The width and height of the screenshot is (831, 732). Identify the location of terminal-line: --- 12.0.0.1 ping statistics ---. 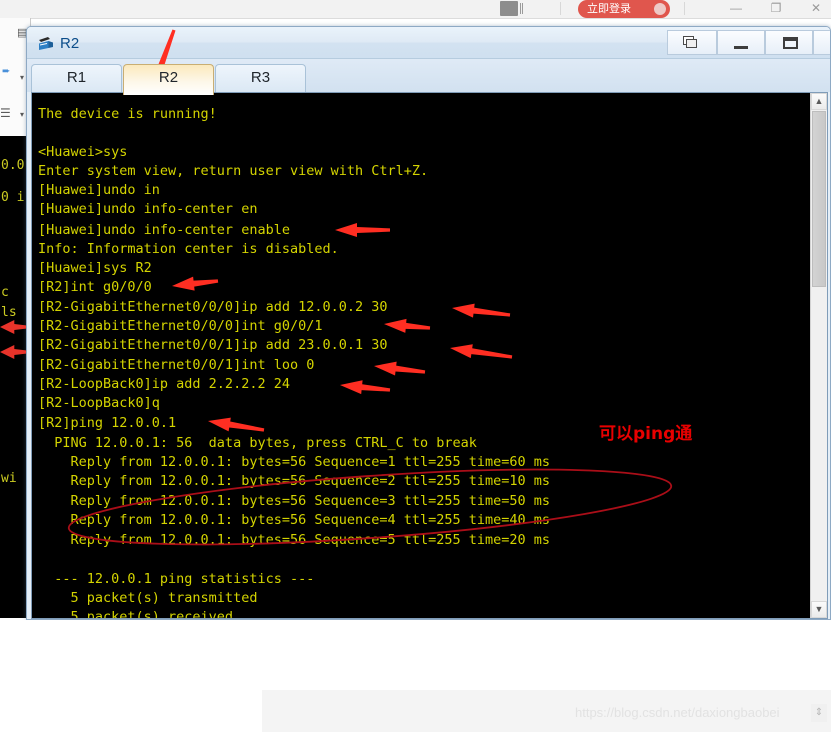
(176, 579).